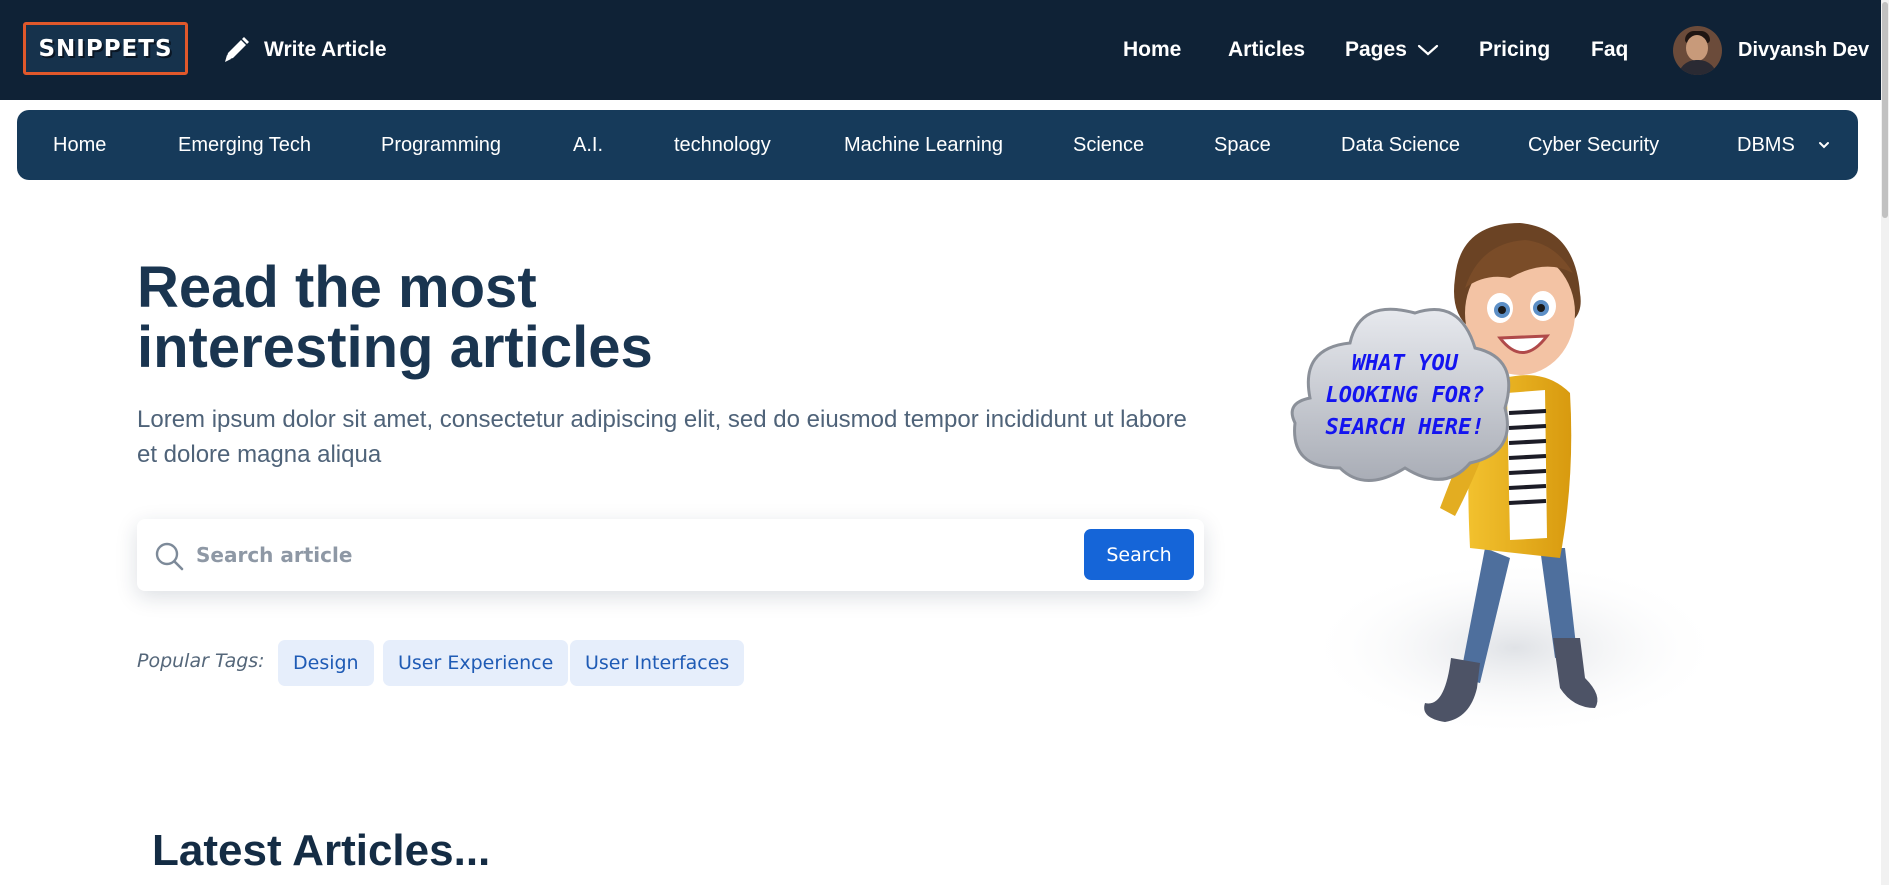  What do you see at coordinates (657, 663) in the screenshot?
I see `tag-user-interfaces: User Interfaces` at bounding box center [657, 663].